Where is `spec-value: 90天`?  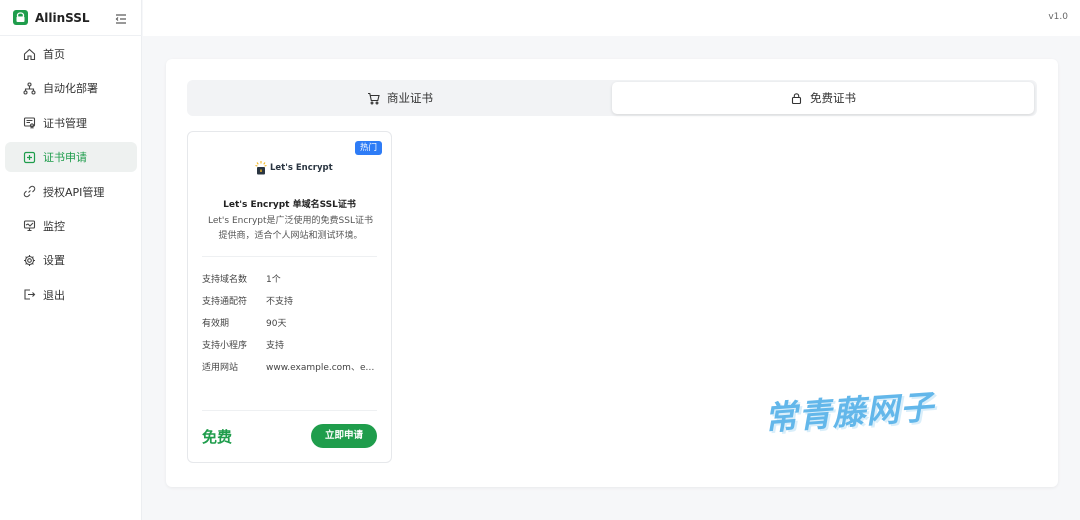 spec-value: 90天 is located at coordinates (276, 324).